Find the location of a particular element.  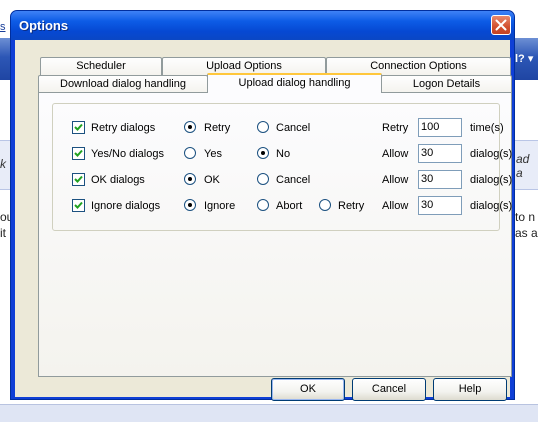

ignore-radio is located at coordinates (190, 205).